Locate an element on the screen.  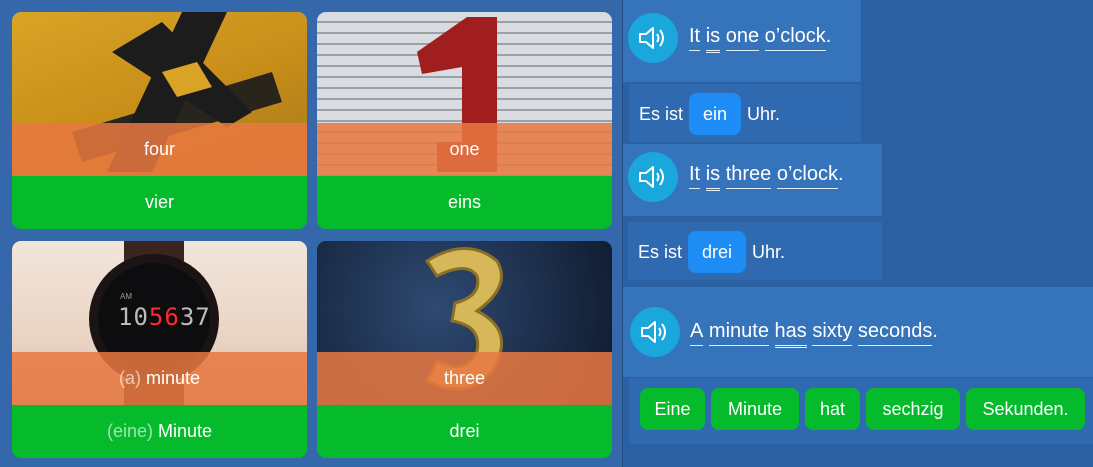
word: minute is located at coordinates (738, 332).